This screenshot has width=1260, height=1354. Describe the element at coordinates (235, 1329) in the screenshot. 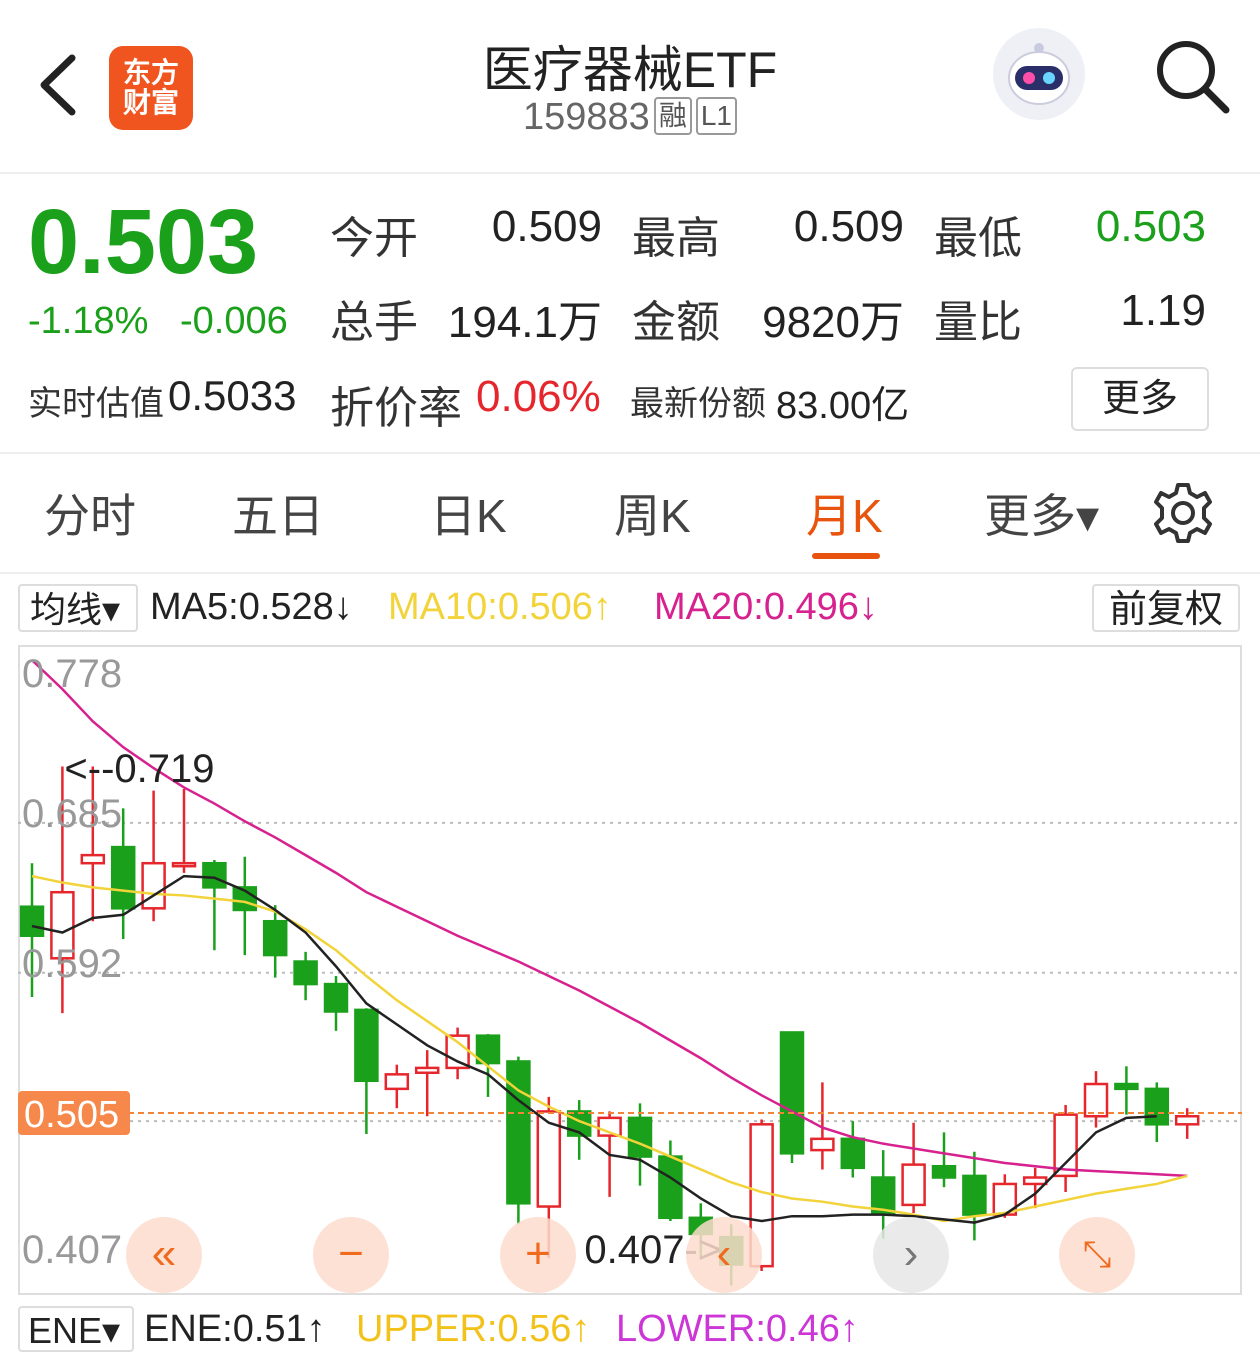

I see `ene-value: ENE:0.51↑` at that location.